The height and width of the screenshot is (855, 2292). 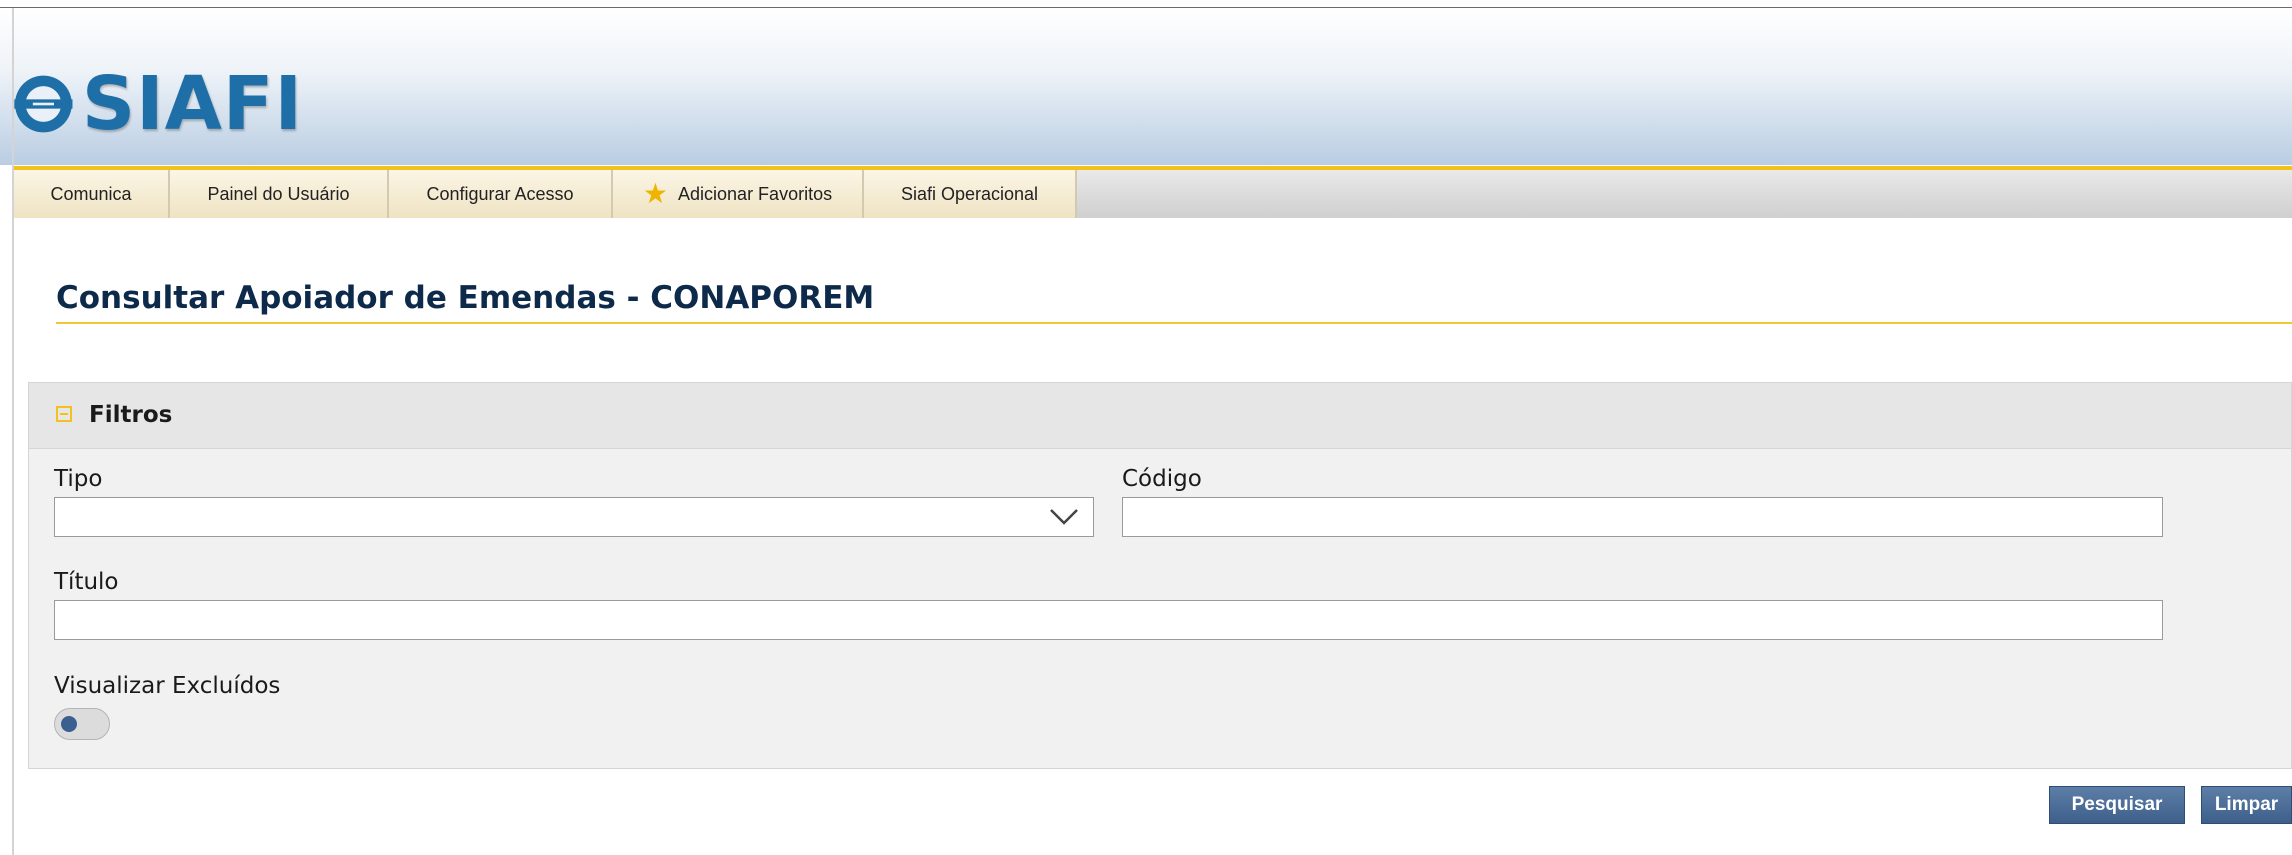 I want to click on menu-item-comunica: Comunica, so click(x=92, y=194).